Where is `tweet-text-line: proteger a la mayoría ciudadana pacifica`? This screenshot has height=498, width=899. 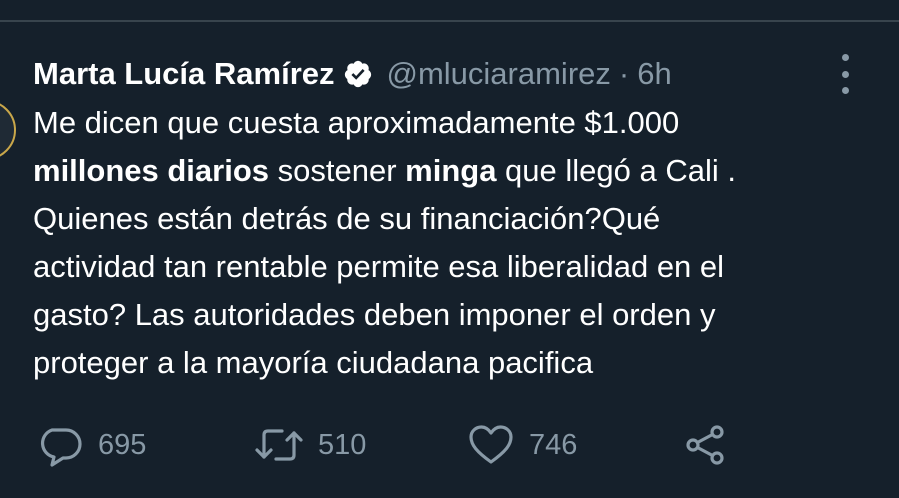
tweet-text-line: proteger a la mayoría ciudadana pacifica is located at coordinates (458, 363).